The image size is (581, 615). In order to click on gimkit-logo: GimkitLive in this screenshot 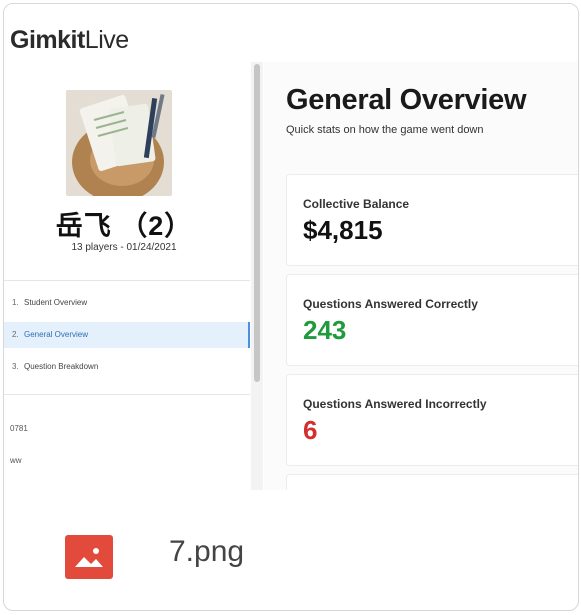, I will do `click(69, 40)`.